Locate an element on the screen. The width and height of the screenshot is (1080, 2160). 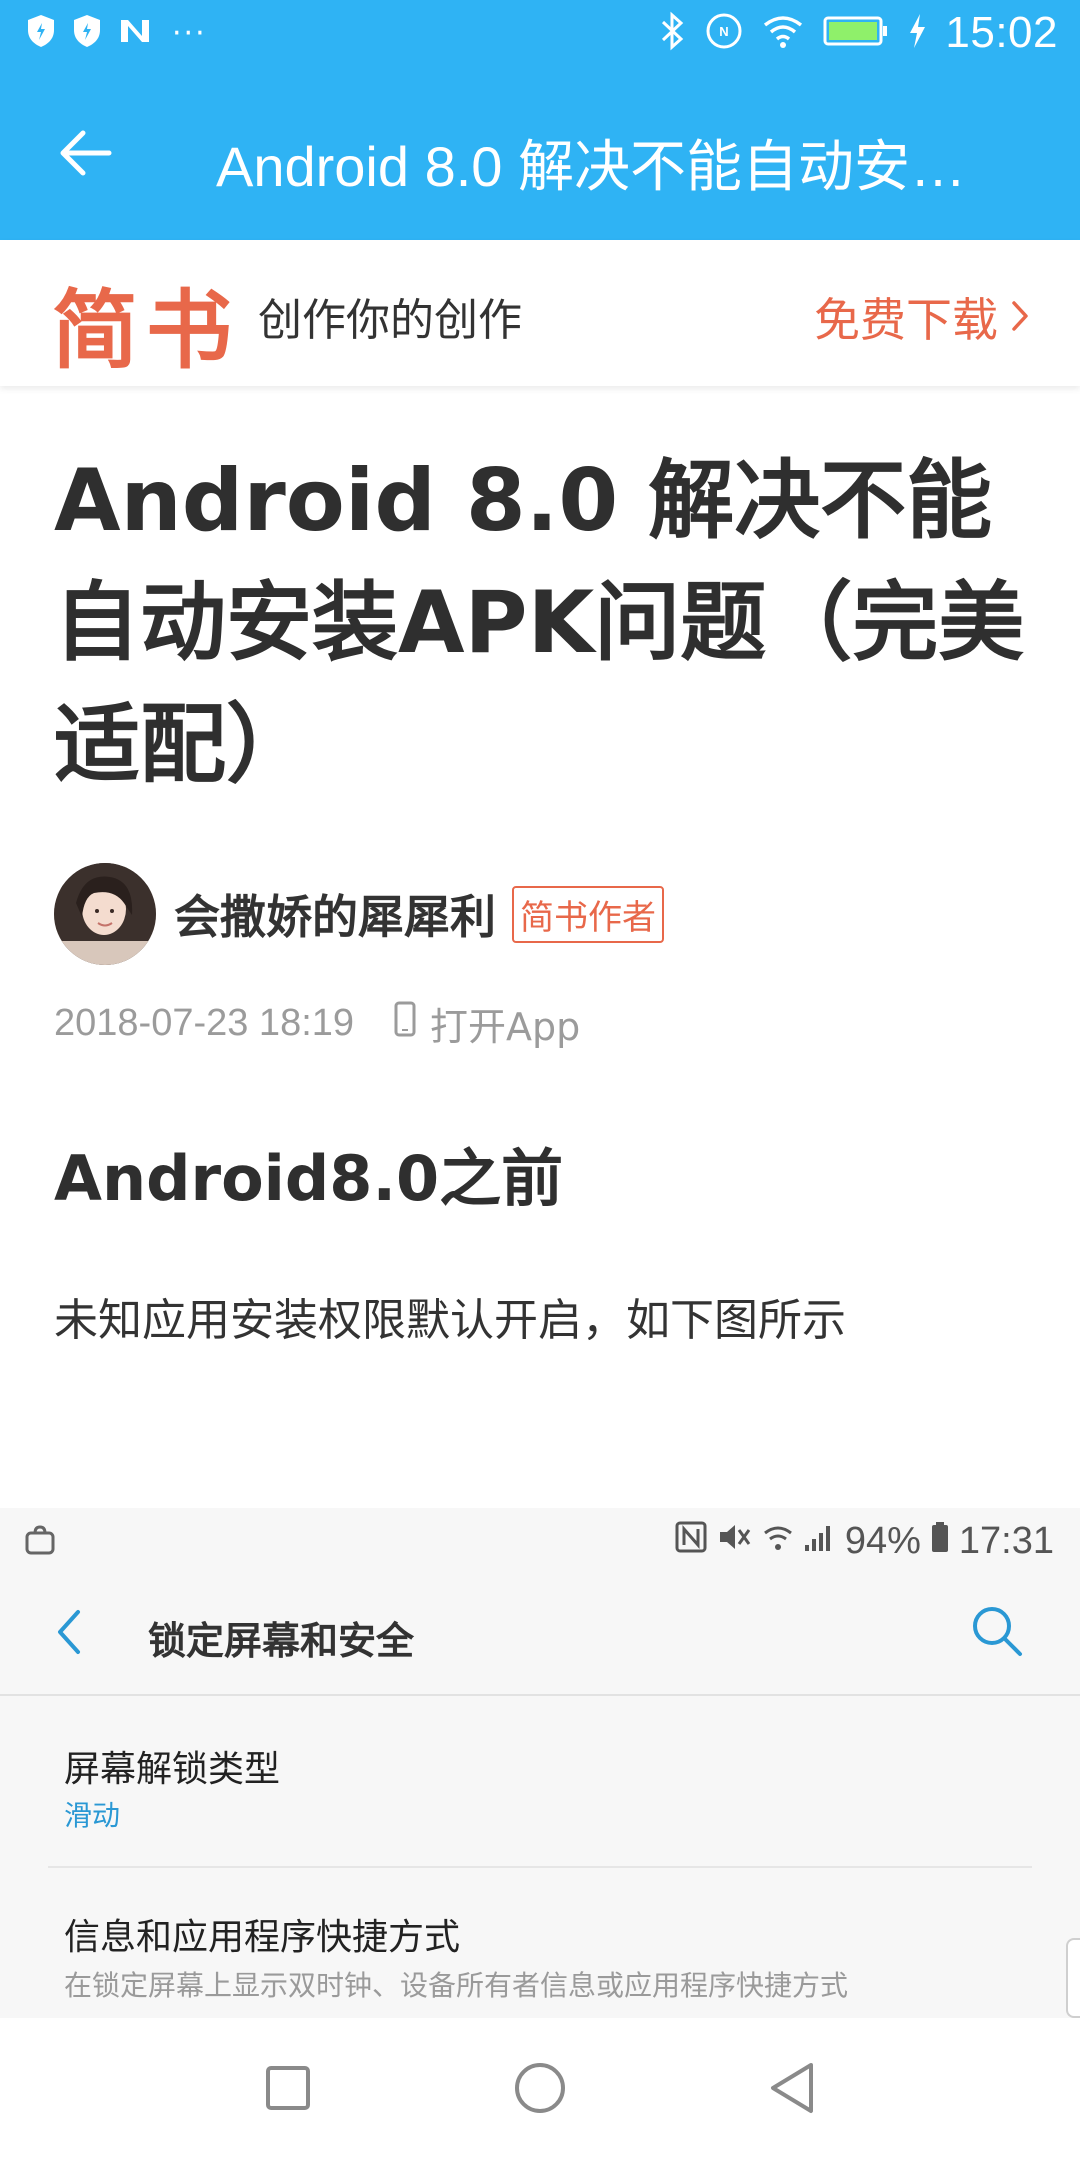
screenshot-item-title: 屏幕解锁类型 is located at coordinates (172, 1769).